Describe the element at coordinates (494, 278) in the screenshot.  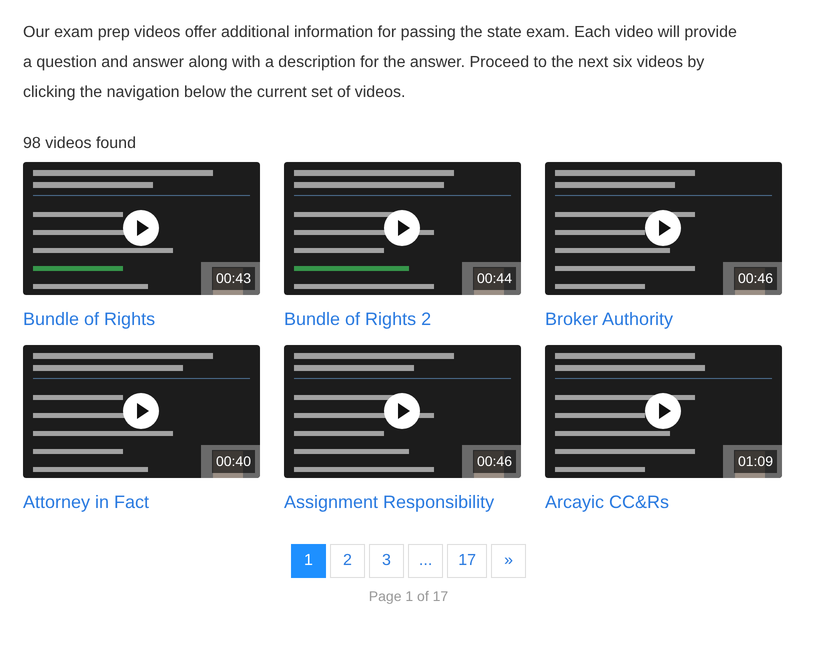
I see `duration-badge: 00:44` at that location.